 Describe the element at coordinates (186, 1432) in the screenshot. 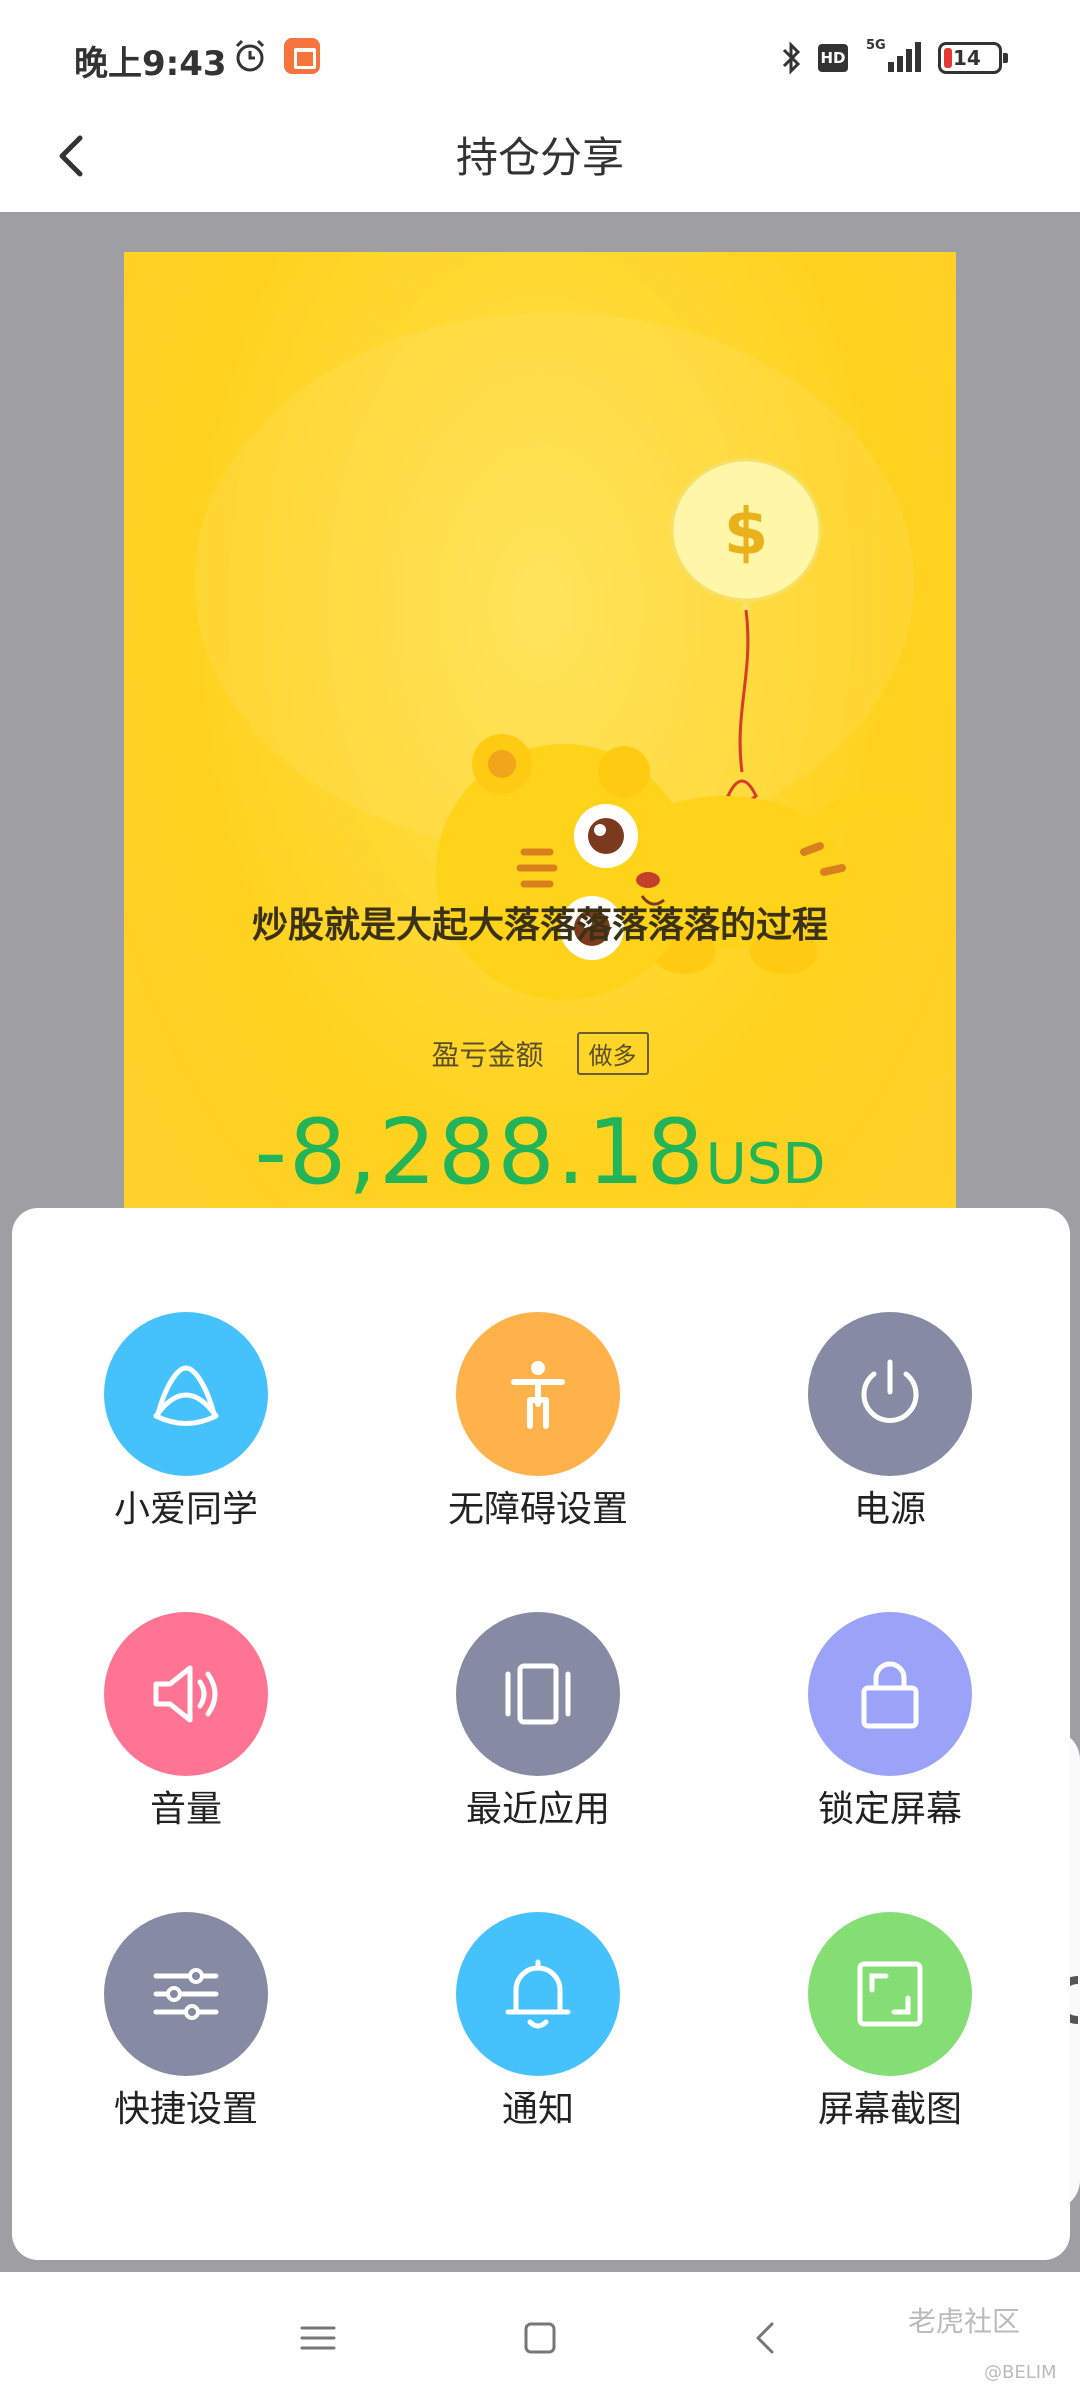

I see `tile-xiaoai: 小爱同学` at that location.